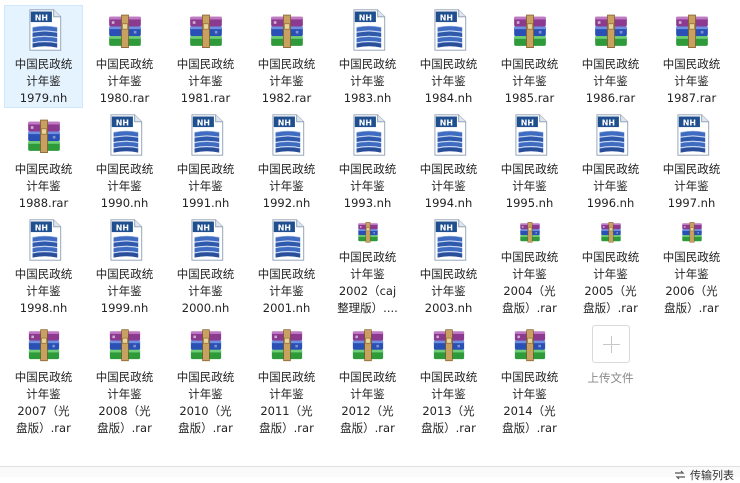 The width and height of the screenshot is (740, 483). I want to click on file-item: 中国民政统 计年鉴 1988.rar, so click(43, 161).